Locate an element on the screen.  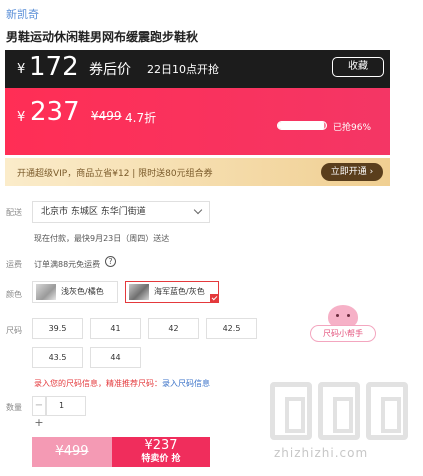
size-option: 42.5 is located at coordinates (231, 328).